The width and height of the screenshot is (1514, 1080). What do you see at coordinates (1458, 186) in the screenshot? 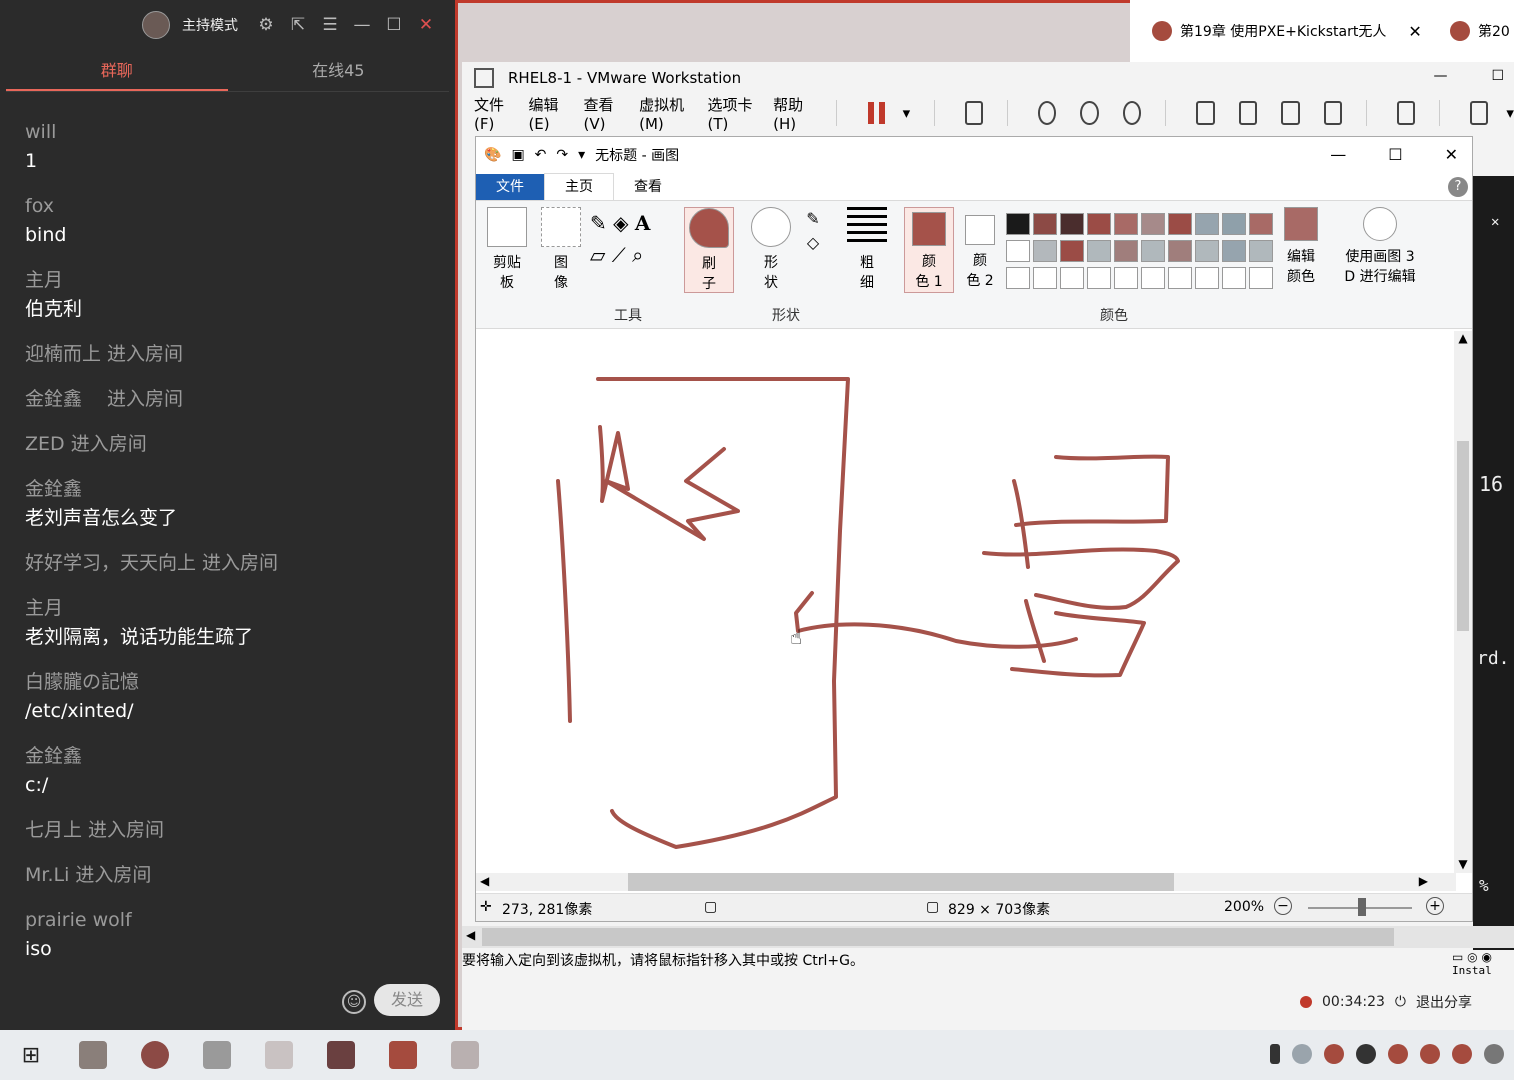
I see `help-icon: ?` at bounding box center [1458, 186].